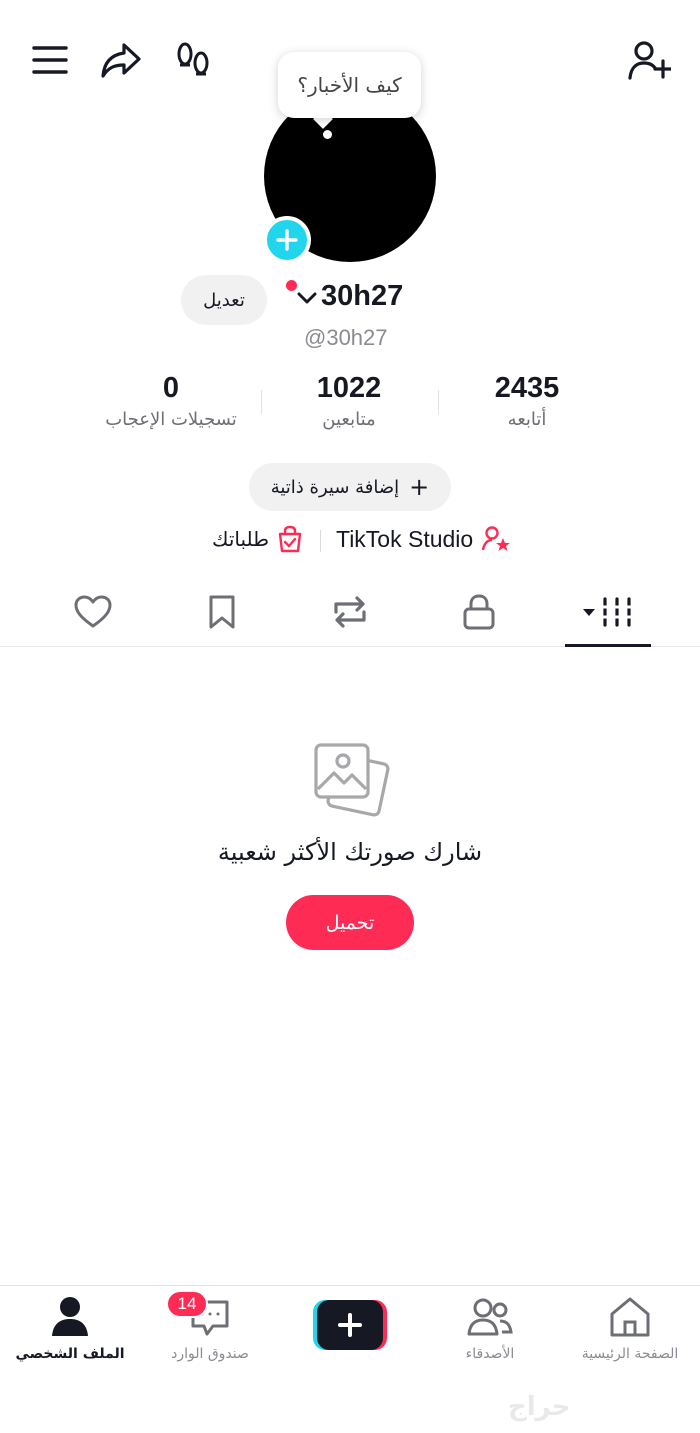  Describe the element at coordinates (224, 300) in the screenshot. I see `edit-profile-button: تعديل` at that location.